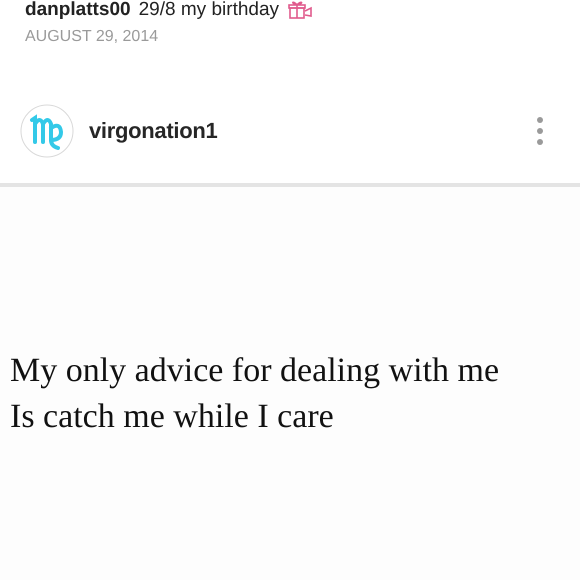 The image size is (580, 580). Describe the element at coordinates (172, 416) in the screenshot. I see `quote-line: Is catch me while I care` at that location.